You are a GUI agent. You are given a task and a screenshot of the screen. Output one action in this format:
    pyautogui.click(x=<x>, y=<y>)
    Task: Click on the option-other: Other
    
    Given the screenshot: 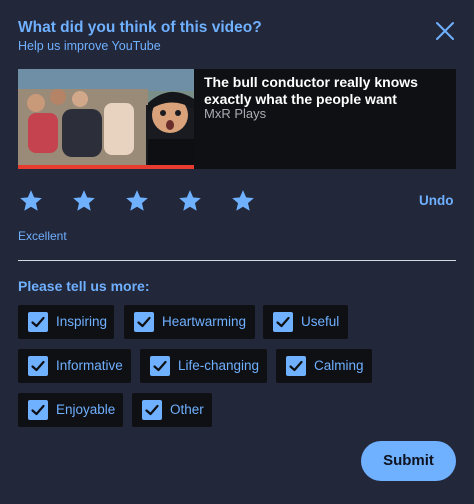 What is the action you would take?
    pyautogui.click(x=172, y=410)
    